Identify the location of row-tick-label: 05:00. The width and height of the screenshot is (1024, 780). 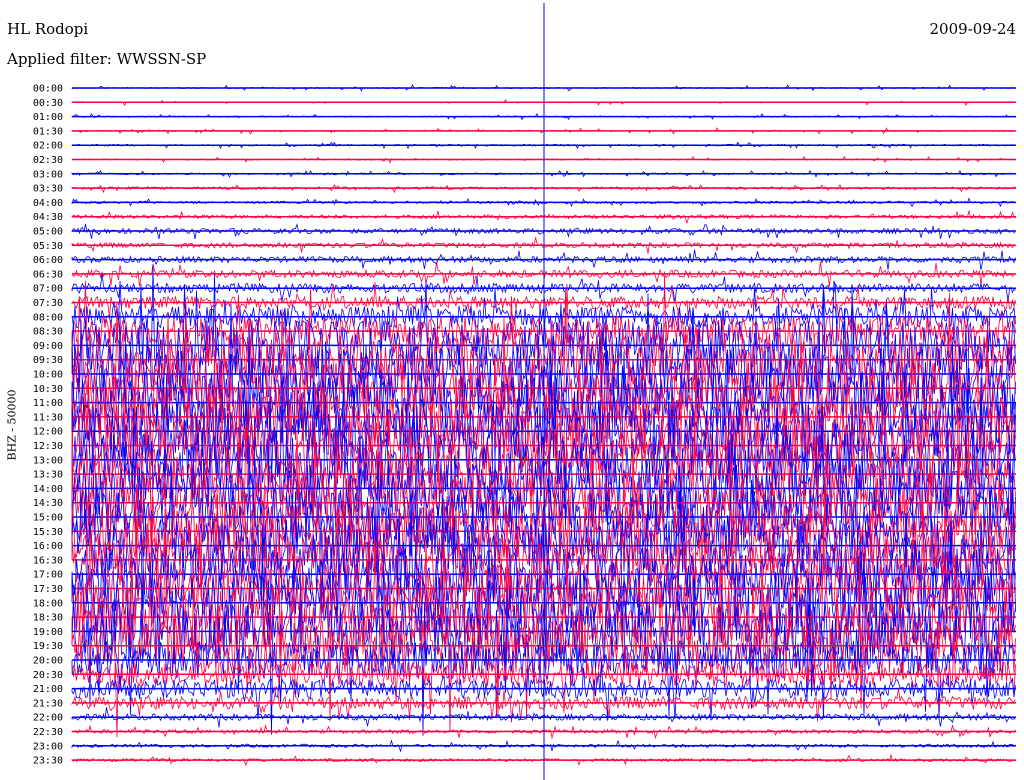
(48, 232).